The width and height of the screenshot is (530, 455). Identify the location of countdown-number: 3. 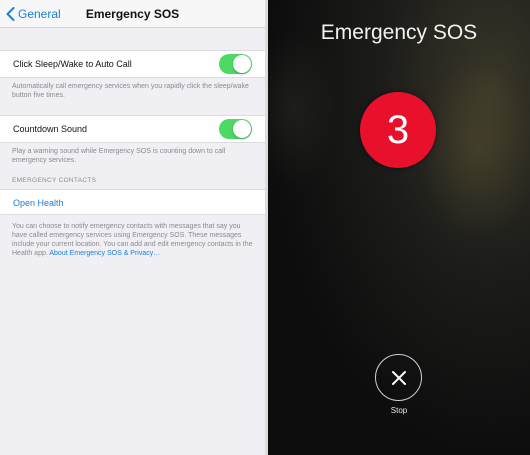
(398, 129).